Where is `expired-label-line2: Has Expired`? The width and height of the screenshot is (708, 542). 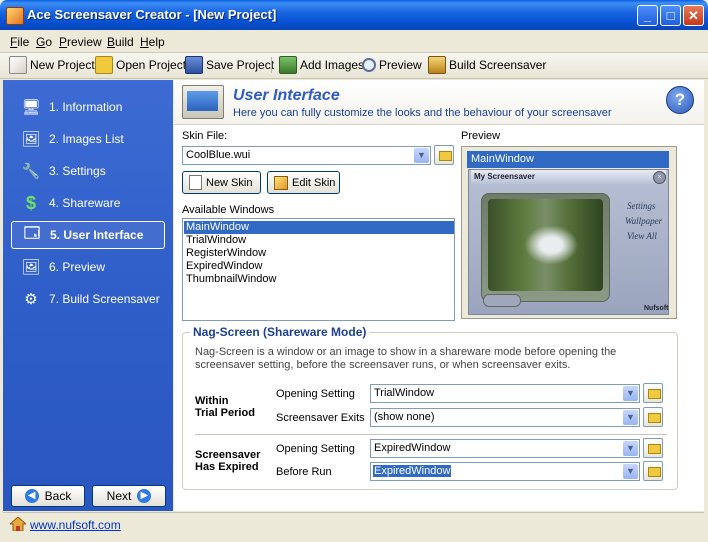
expired-label-line2: Has Expired is located at coordinates (227, 467).